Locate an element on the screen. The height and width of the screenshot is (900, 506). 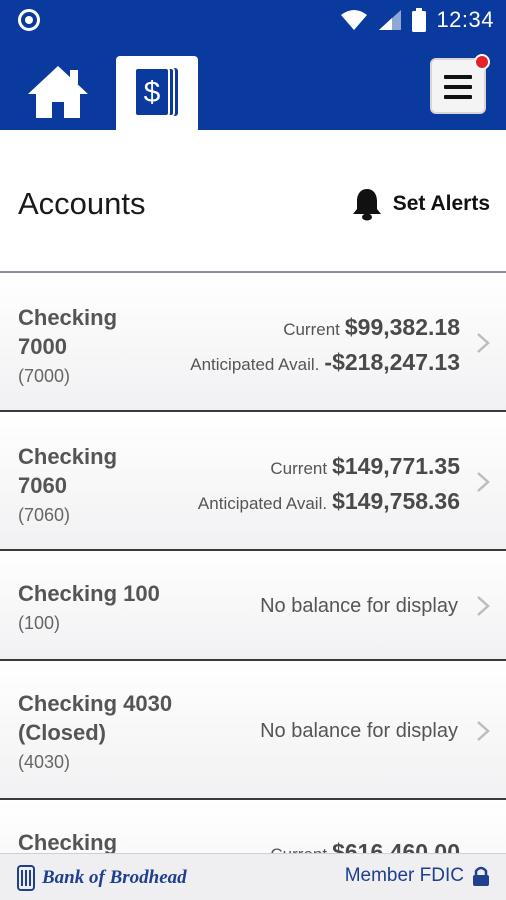
wifi-icon is located at coordinates (354, 20).